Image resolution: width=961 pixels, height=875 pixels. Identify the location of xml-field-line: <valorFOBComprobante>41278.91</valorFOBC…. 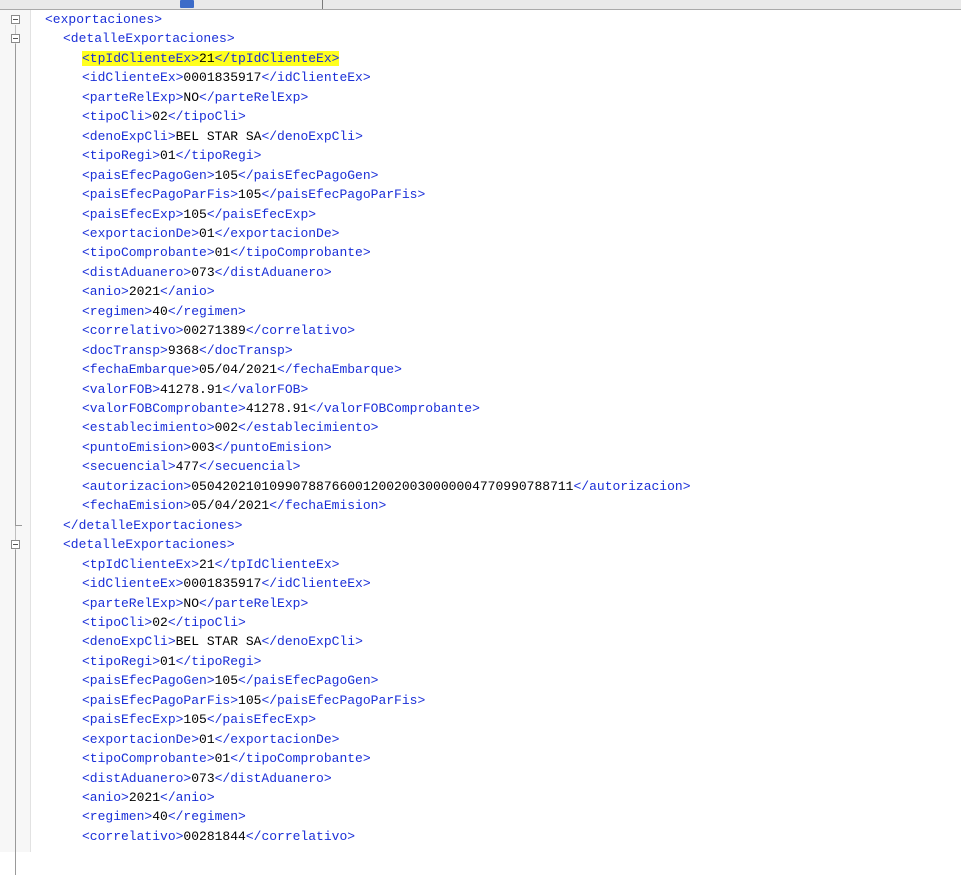
(281, 408).